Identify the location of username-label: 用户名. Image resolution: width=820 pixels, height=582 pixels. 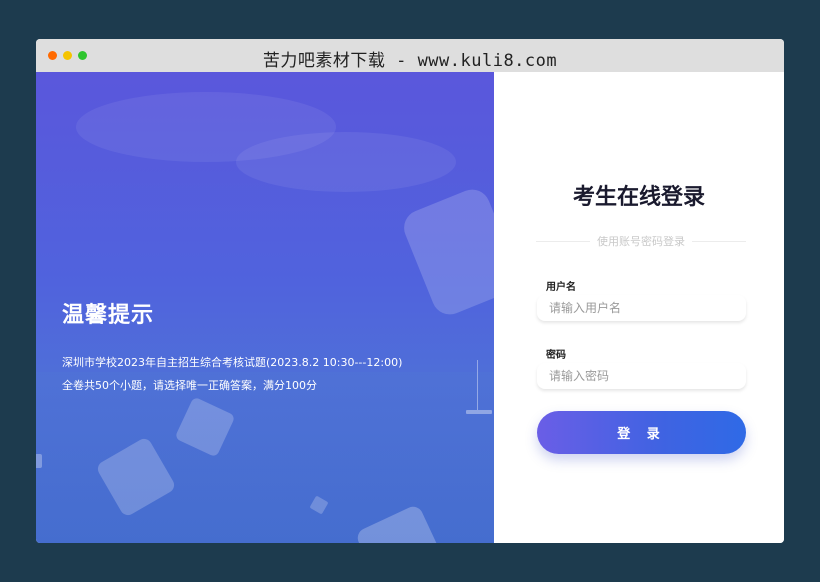
(561, 287).